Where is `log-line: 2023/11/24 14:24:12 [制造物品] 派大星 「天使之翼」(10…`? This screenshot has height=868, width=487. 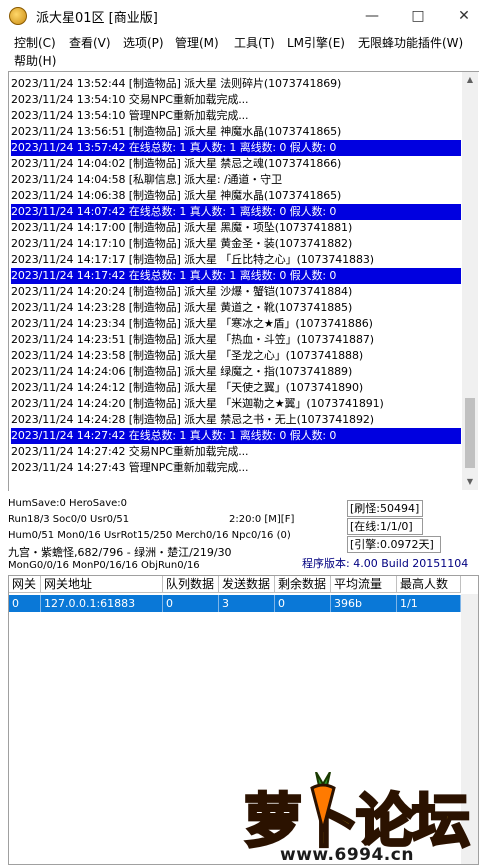
log-line: 2023/11/24 14:24:12 [制造物品] 派大星 「天使之翼」(10… is located at coordinates (187, 387).